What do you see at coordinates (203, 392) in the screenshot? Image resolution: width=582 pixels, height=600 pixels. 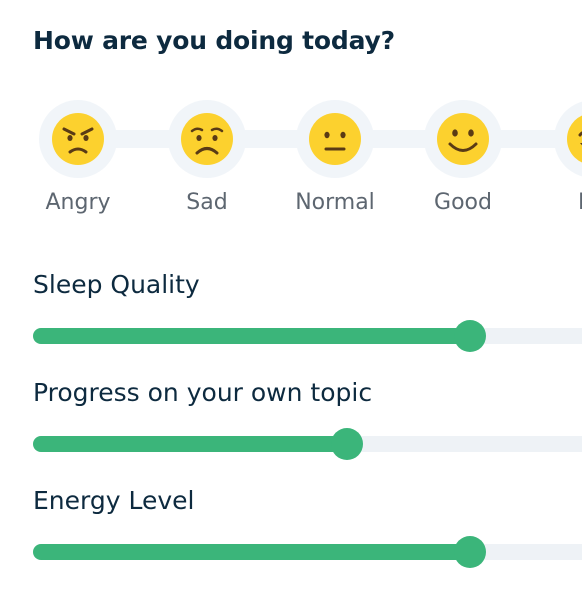 I see `slider-label: Progress on your own topic` at bounding box center [203, 392].